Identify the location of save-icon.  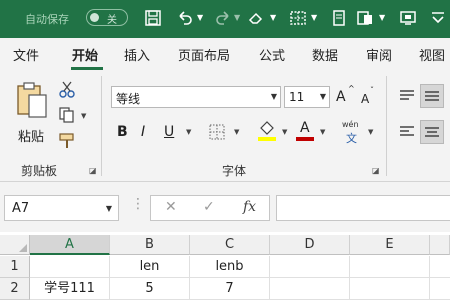
(153, 19).